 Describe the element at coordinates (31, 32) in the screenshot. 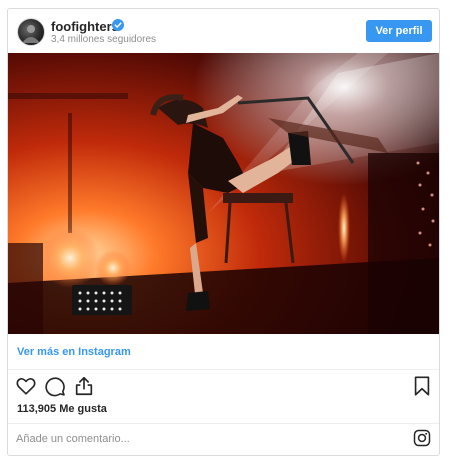

I see `profile-avatar` at that location.